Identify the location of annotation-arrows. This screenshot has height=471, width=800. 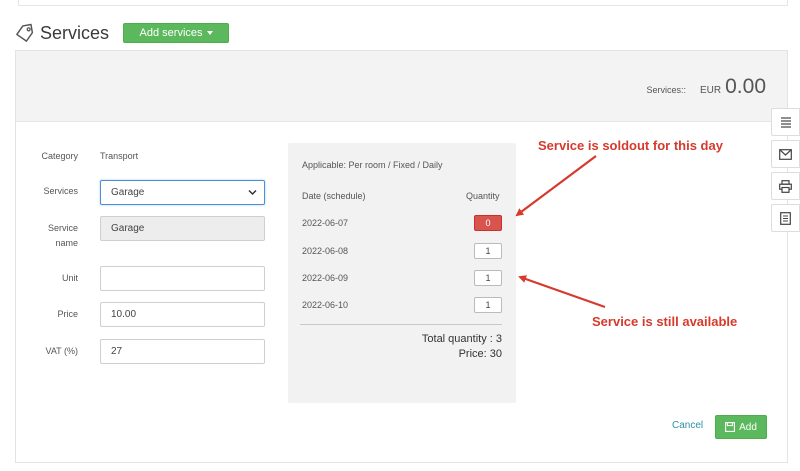
(560, 232).